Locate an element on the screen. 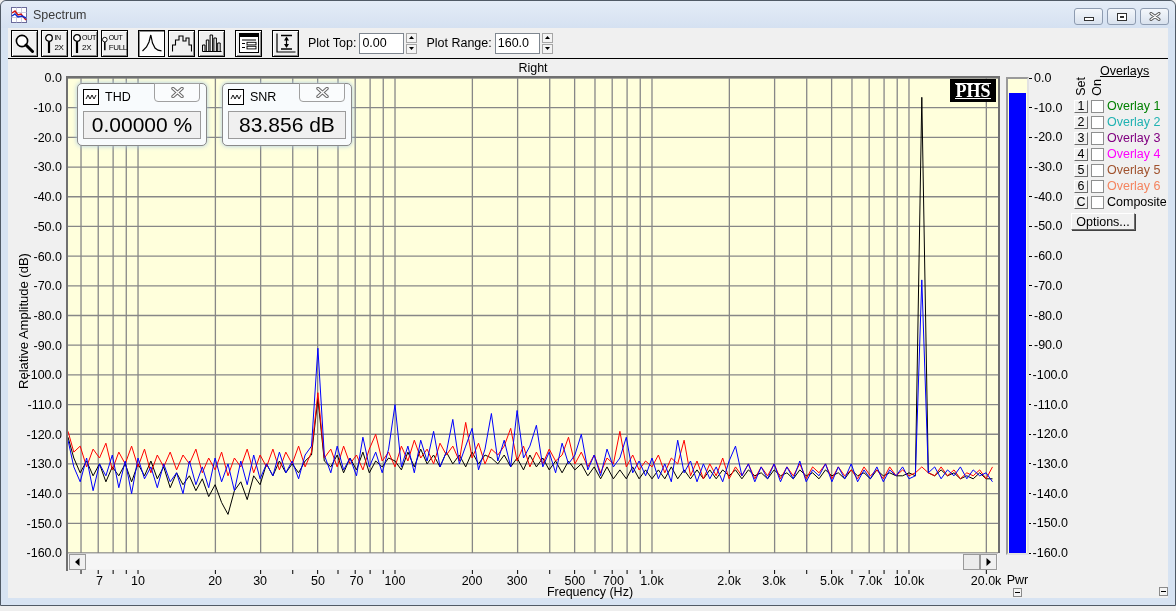 The height and width of the screenshot is (611, 1176). x-tick-label: 20.0k is located at coordinates (986, 580).